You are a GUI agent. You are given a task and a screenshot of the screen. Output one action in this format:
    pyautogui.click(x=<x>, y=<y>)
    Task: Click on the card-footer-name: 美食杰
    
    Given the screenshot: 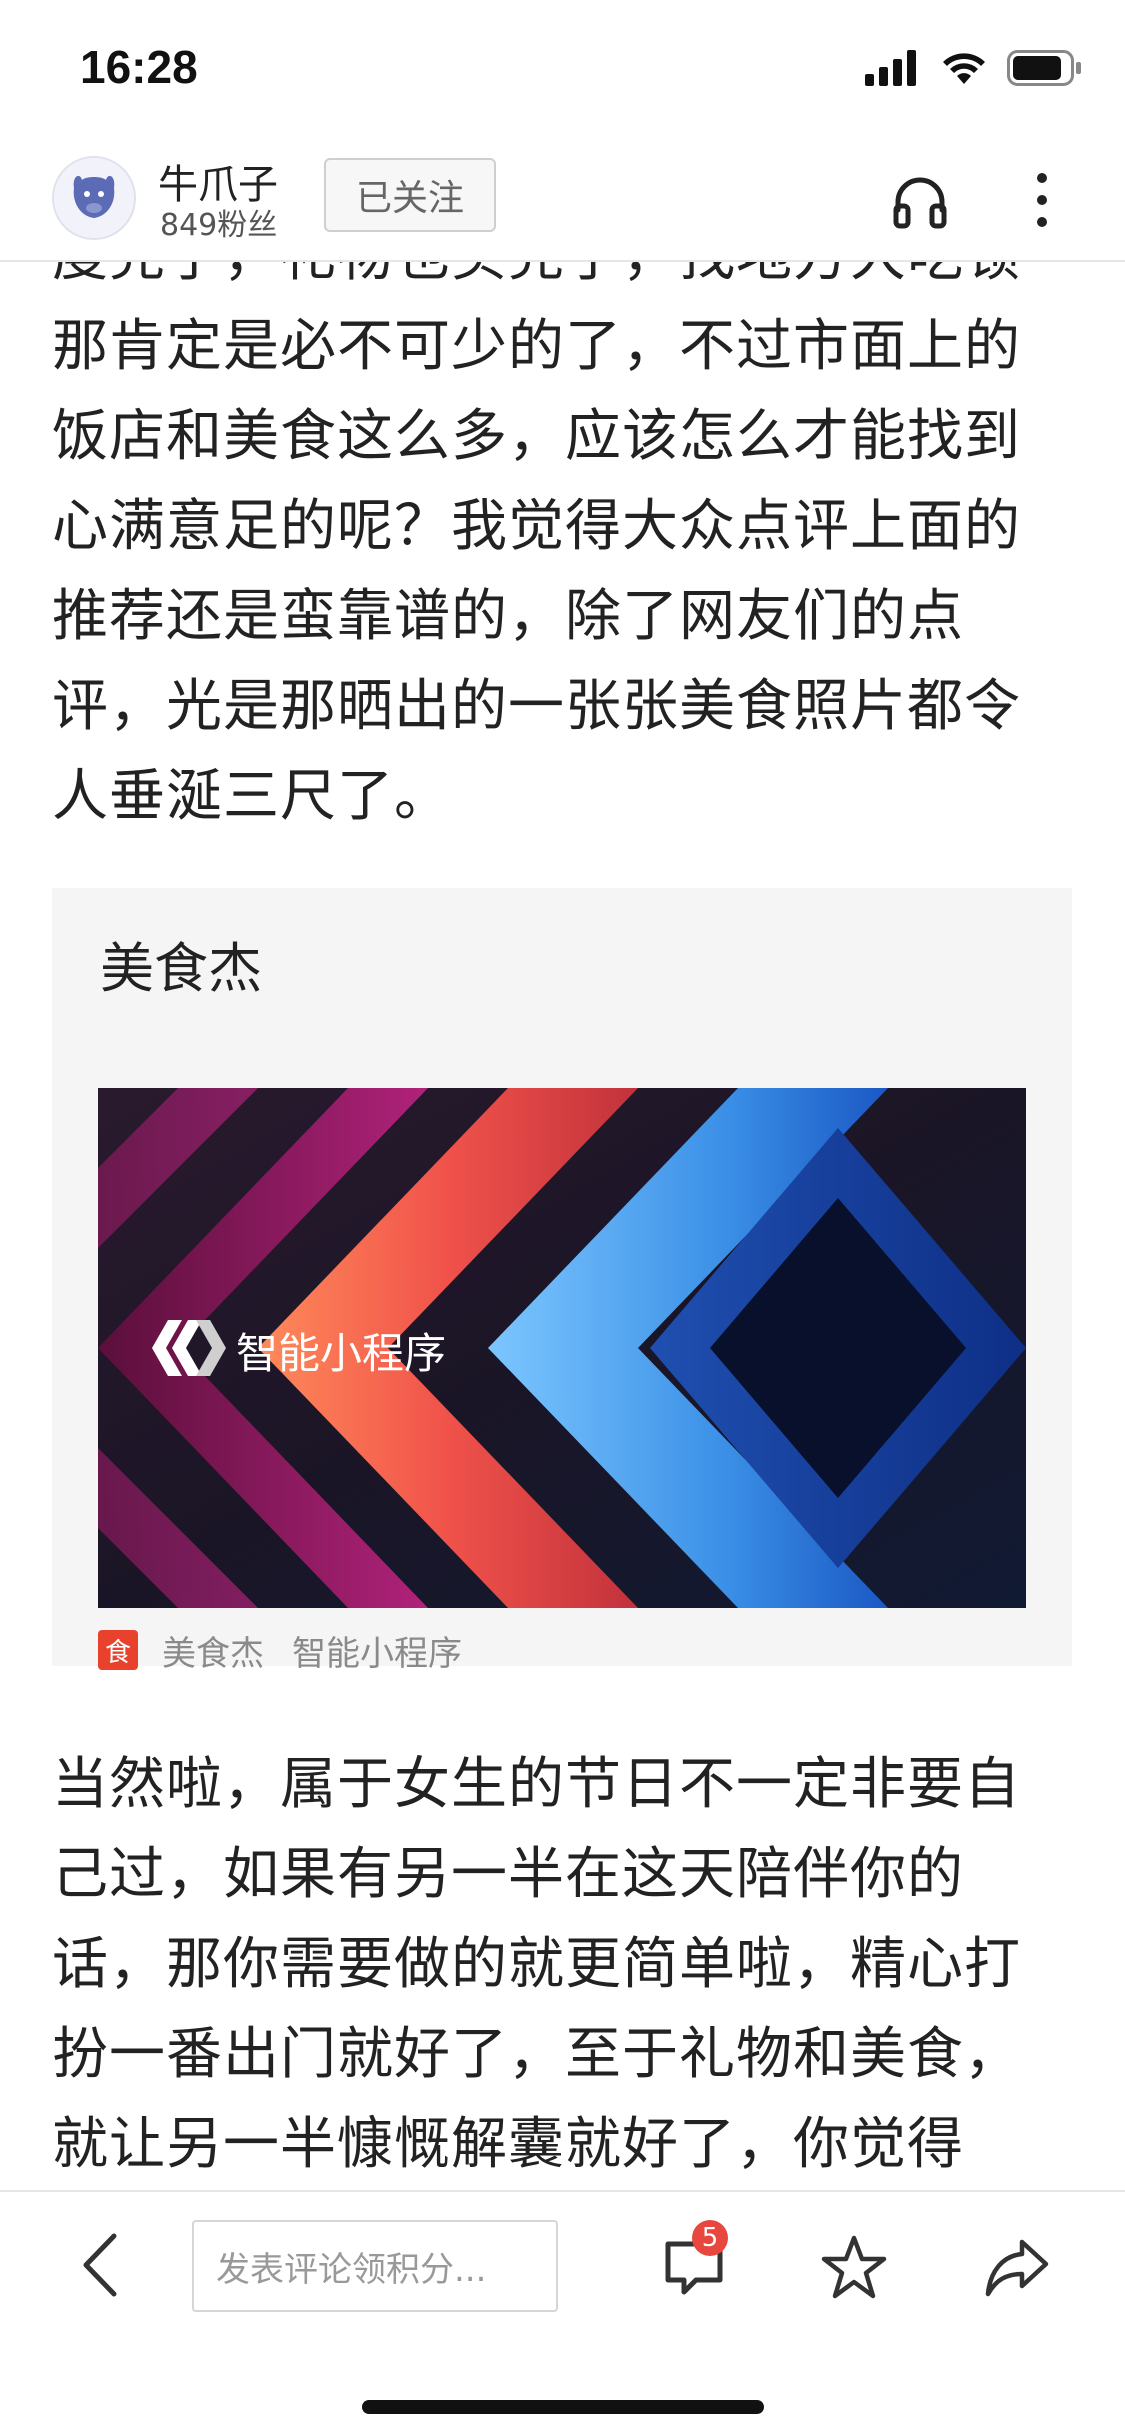 What is the action you would take?
    pyautogui.click(x=213, y=1653)
    